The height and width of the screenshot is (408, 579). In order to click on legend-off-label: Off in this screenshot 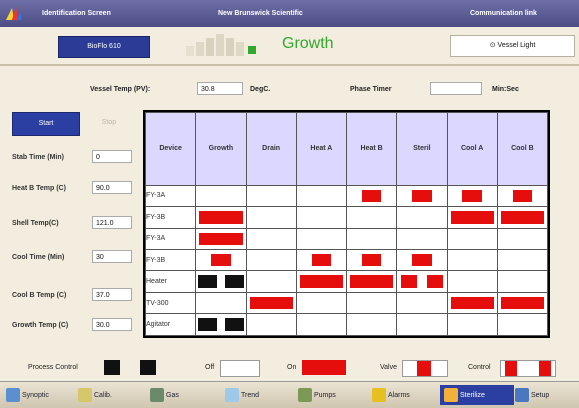, I will do `click(210, 367)`.